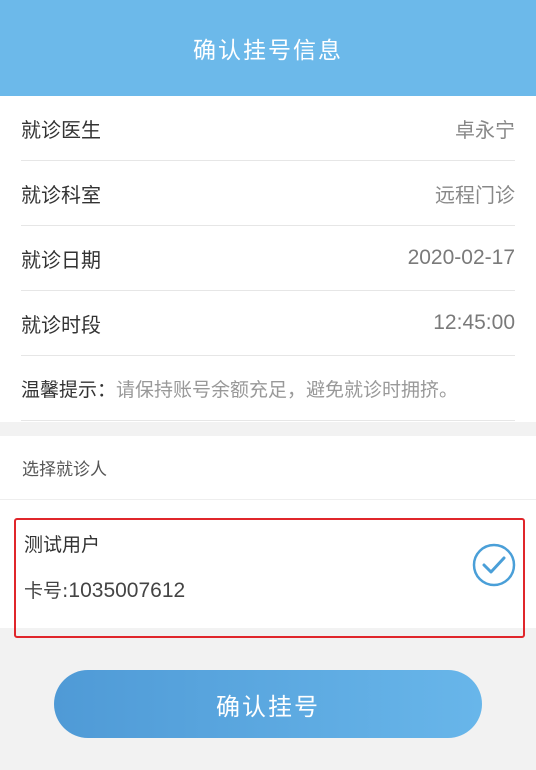 Image resolution: width=536 pixels, height=770 pixels. What do you see at coordinates (475, 194) in the screenshot?
I see `department-value: 远程门诊` at bounding box center [475, 194].